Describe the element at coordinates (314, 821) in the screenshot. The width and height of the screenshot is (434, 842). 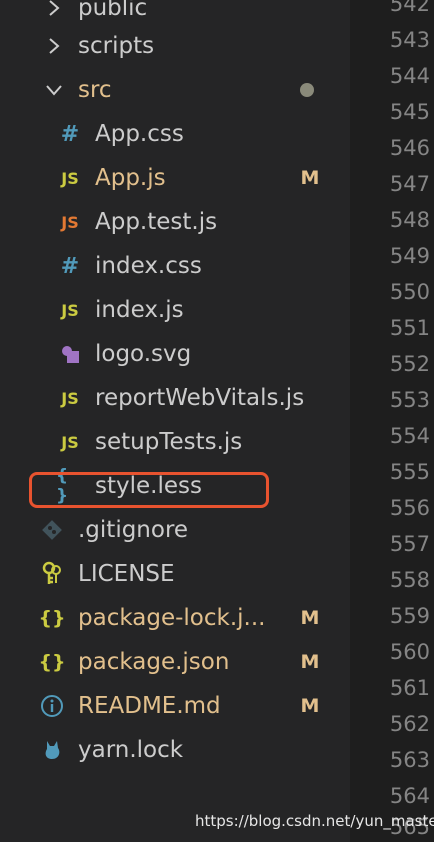
I see `watermark-url: https://blog.csdn.net/yun_master` at that location.